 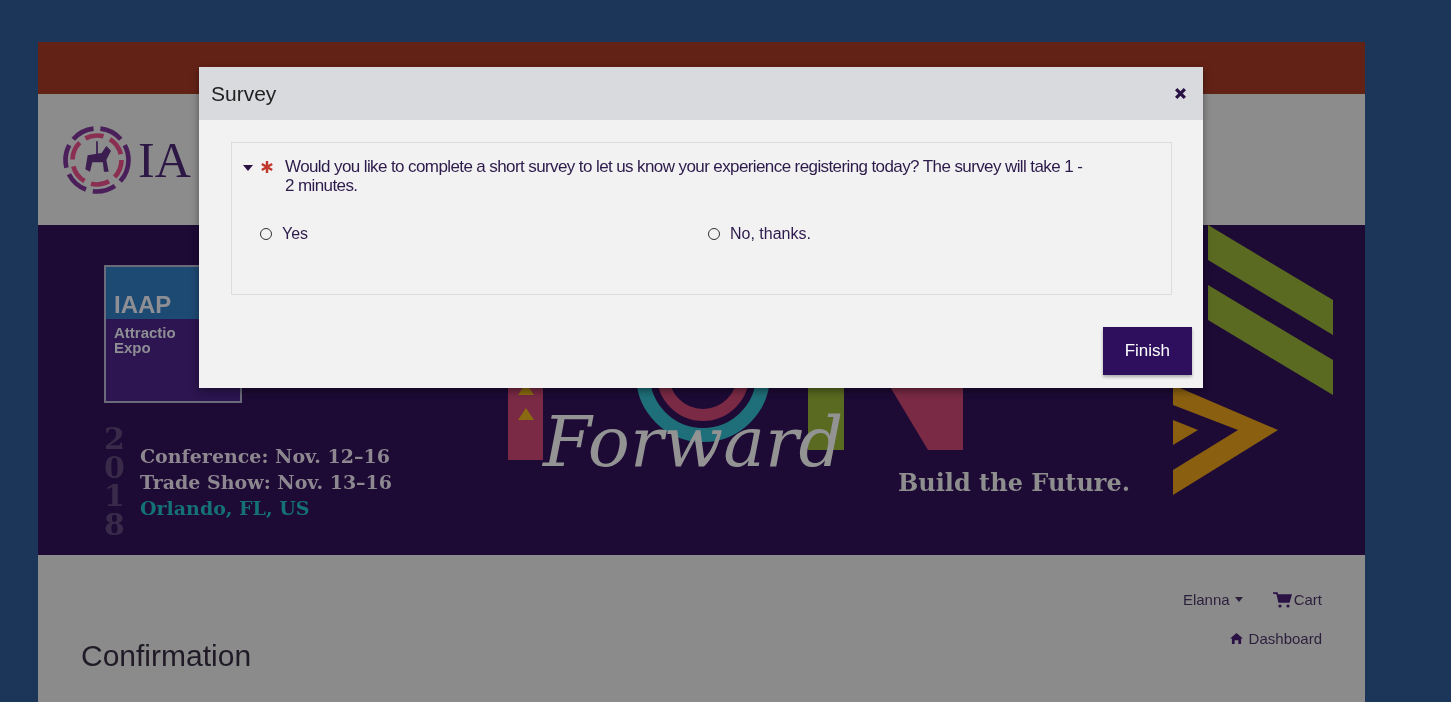 What do you see at coordinates (284, 234) in the screenshot?
I see `radio-option: Yes` at bounding box center [284, 234].